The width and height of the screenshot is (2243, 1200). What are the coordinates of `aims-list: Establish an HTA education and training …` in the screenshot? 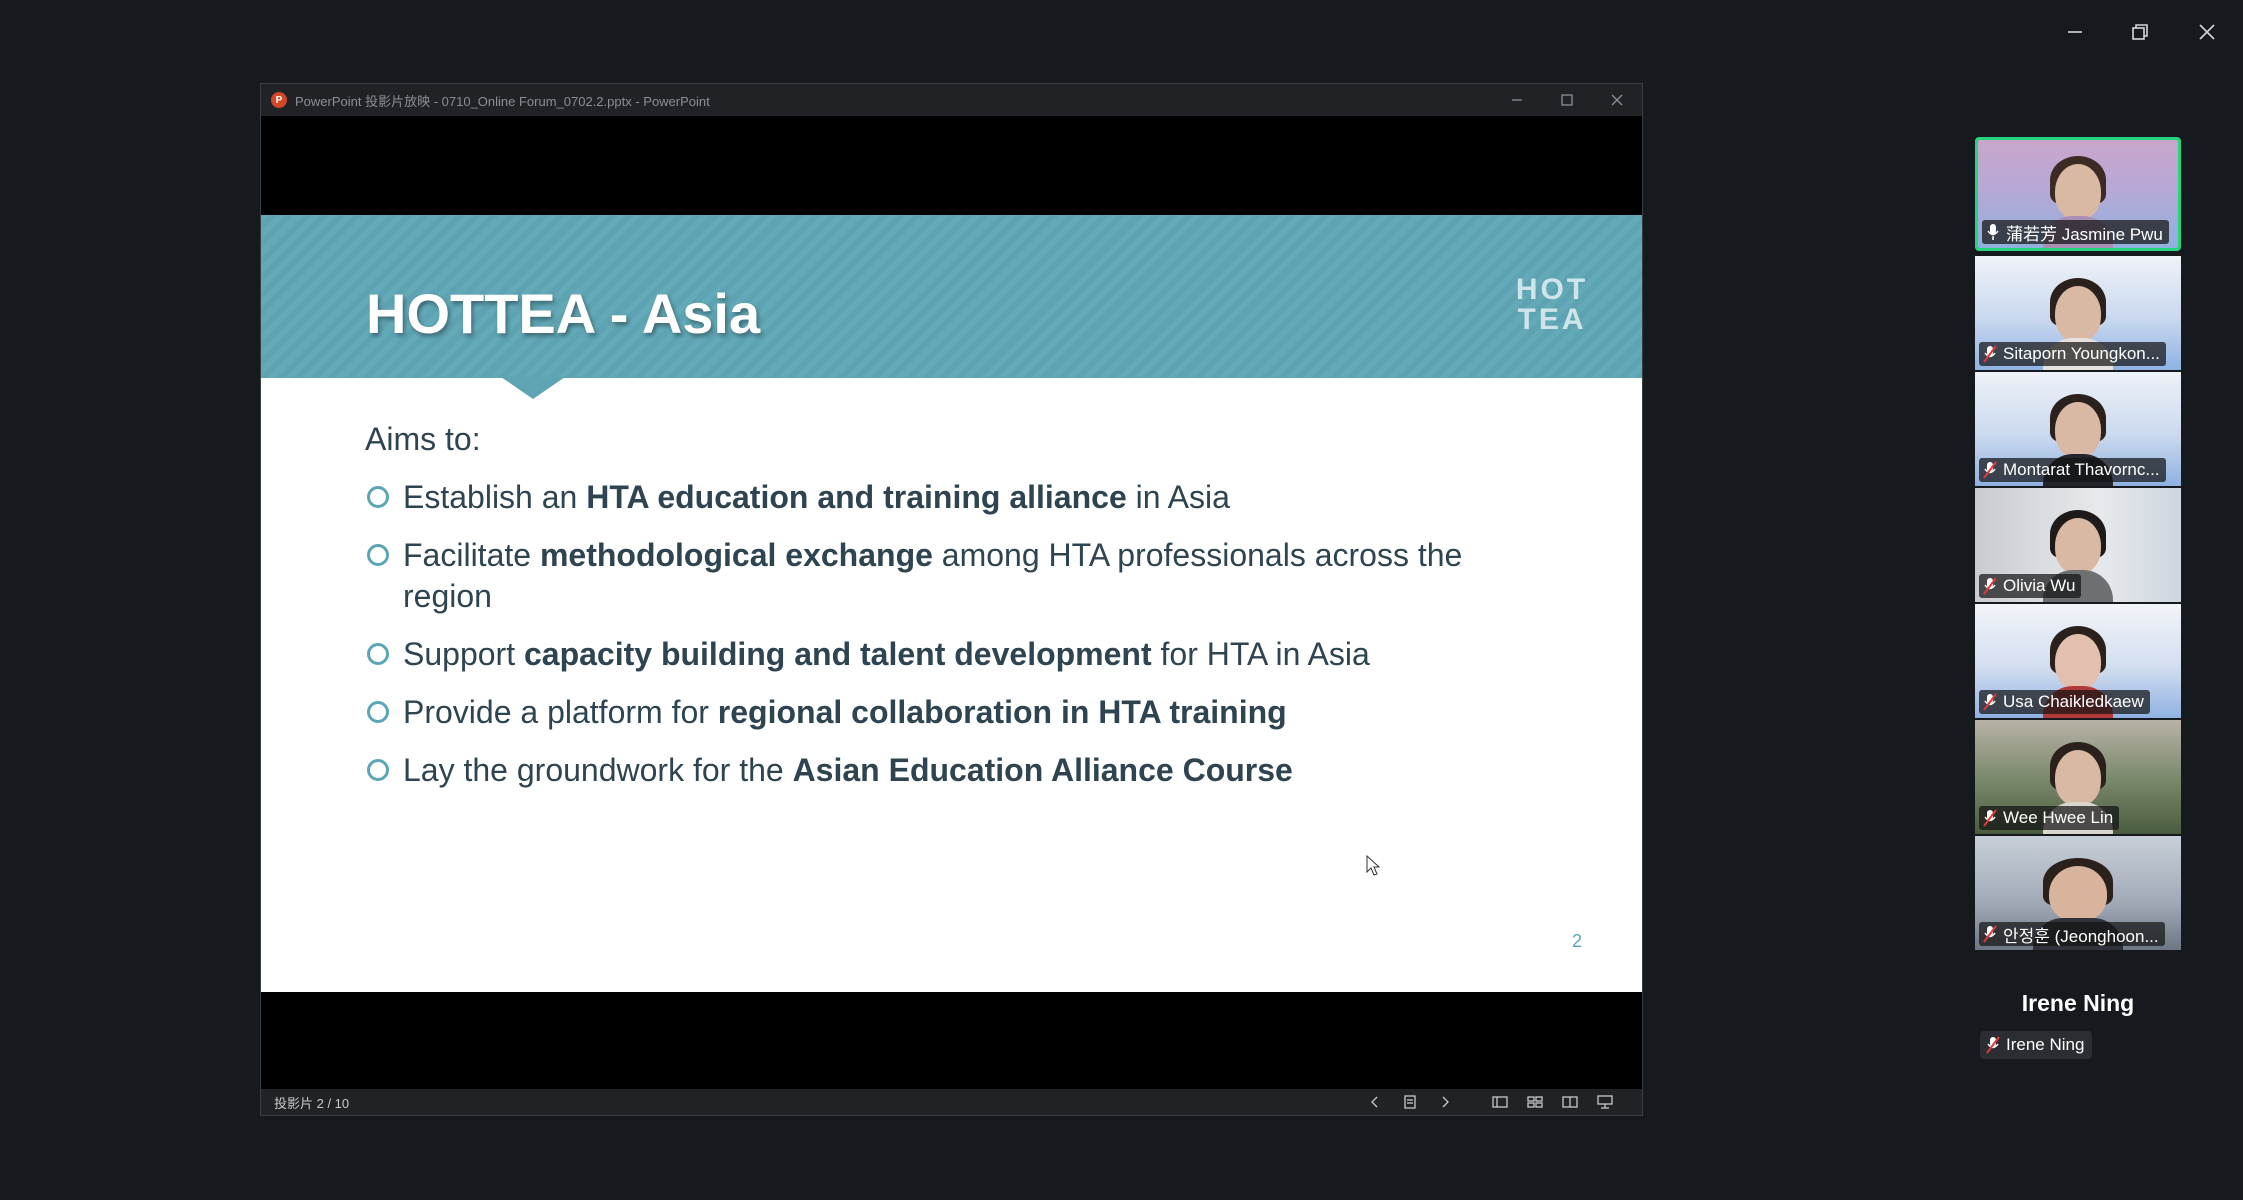 It's located at (942, 642).